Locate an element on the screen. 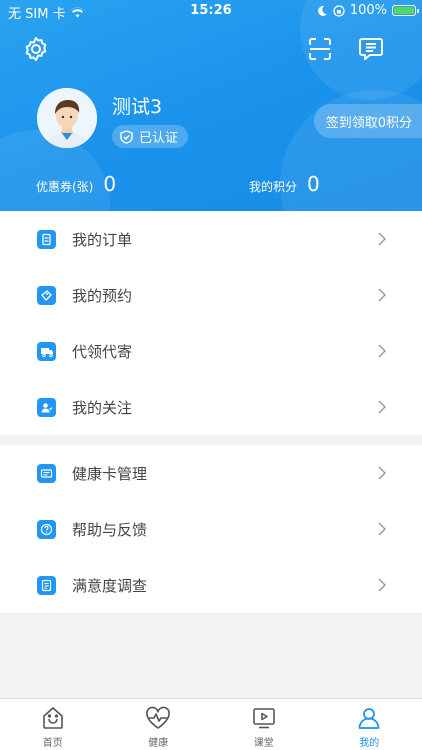 Image resolution: width=422 pixels, height=750 pixels. tab-classroom: 课堂 is located at coordinates (264, 724).